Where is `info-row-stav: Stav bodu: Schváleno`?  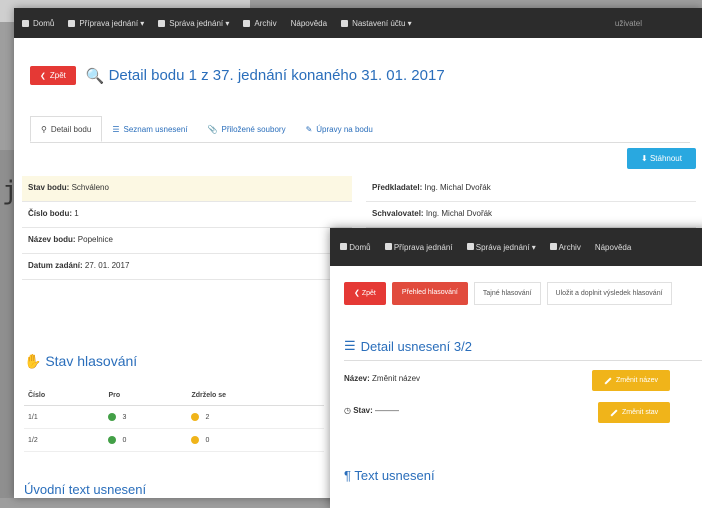 info-row-stav: Stav bodu: Schváleno is located at coordinates (187, 189).